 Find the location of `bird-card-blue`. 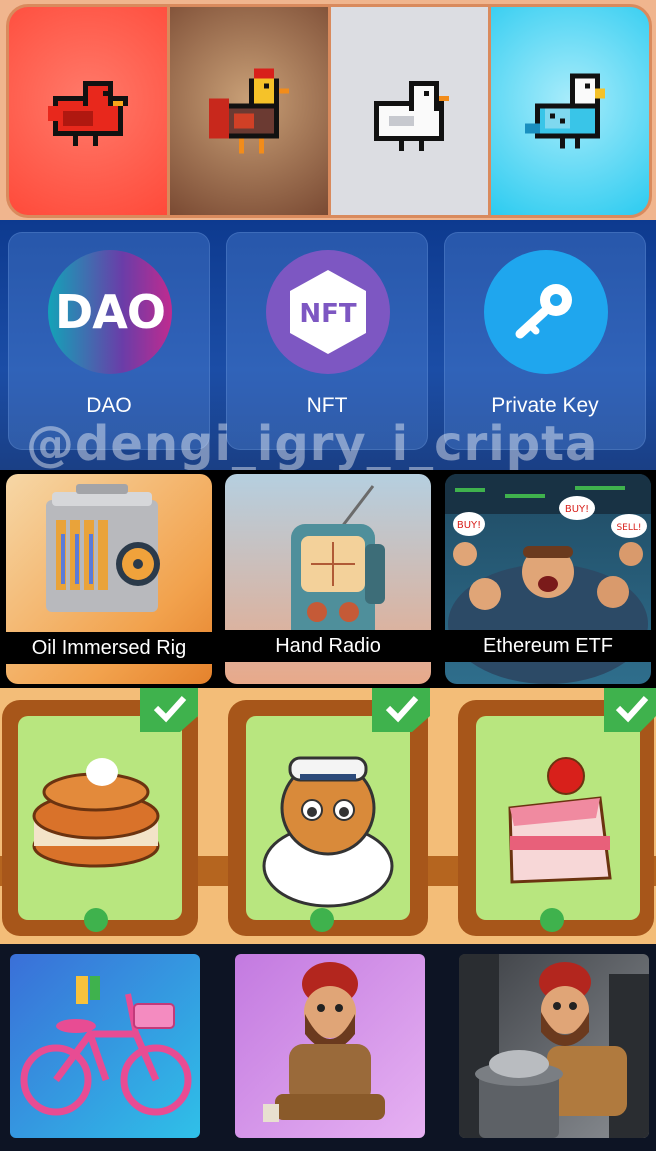

bird-card-blue is located at coordinates (570, 111).